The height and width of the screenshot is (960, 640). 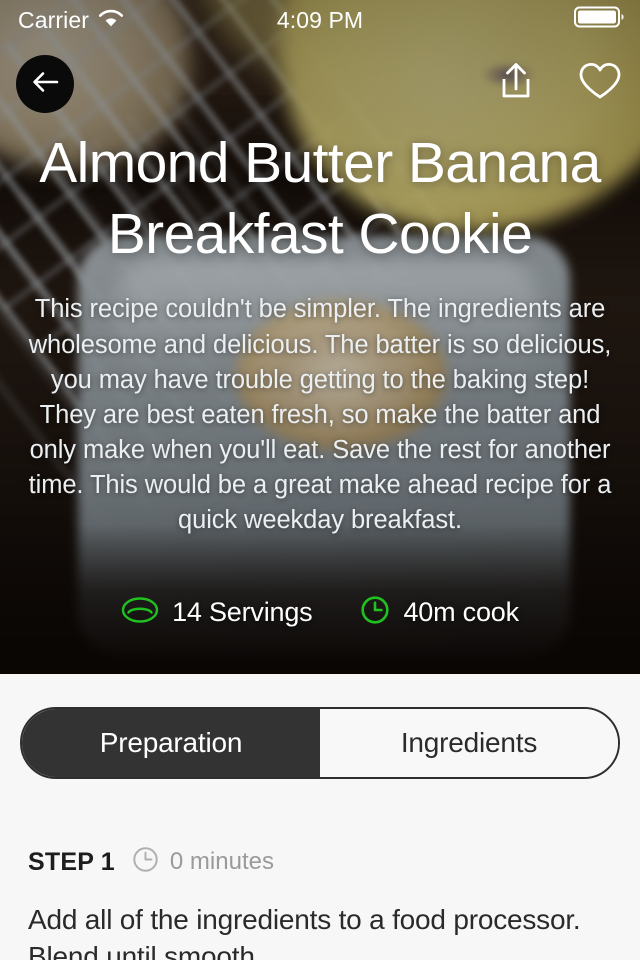 What do you see at coordinates (242, 612) in the screenshot?
I see `servings-label: 14 Servings` at bounding box center [242, 612].